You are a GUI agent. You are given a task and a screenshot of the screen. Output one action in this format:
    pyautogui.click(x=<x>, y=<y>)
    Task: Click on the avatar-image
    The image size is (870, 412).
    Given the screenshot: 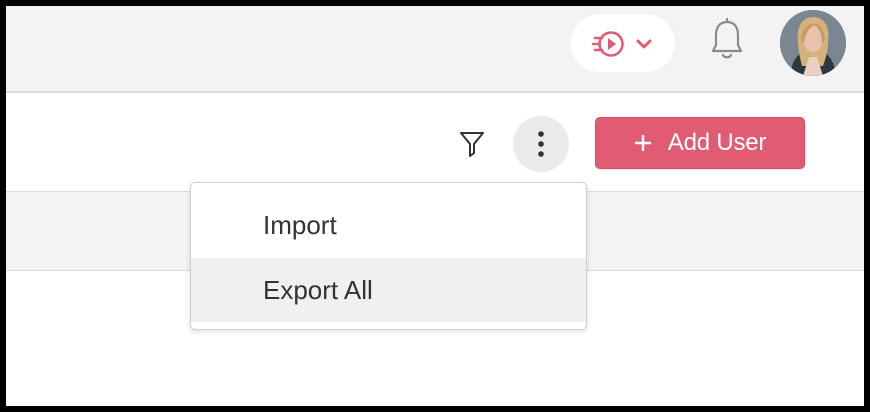 What is the action you would take?
    pyautogui.click(x=813, y=43)
    